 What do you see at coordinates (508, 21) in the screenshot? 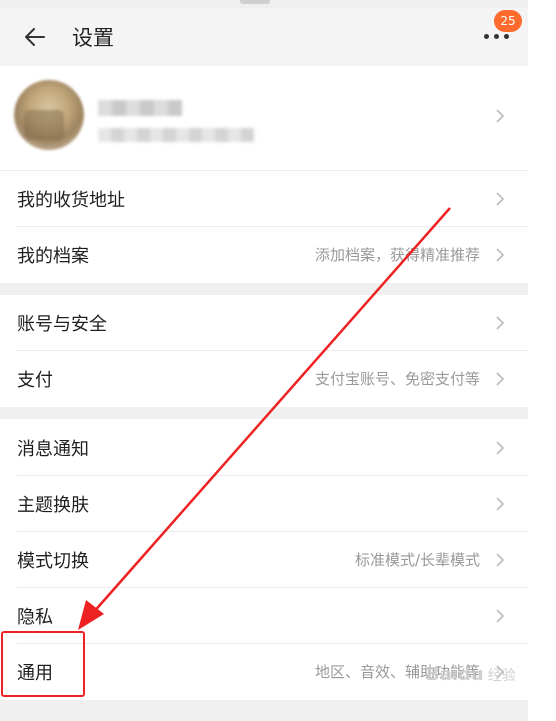
I see `notification-badge: 25` at bounding box center [508, 21].